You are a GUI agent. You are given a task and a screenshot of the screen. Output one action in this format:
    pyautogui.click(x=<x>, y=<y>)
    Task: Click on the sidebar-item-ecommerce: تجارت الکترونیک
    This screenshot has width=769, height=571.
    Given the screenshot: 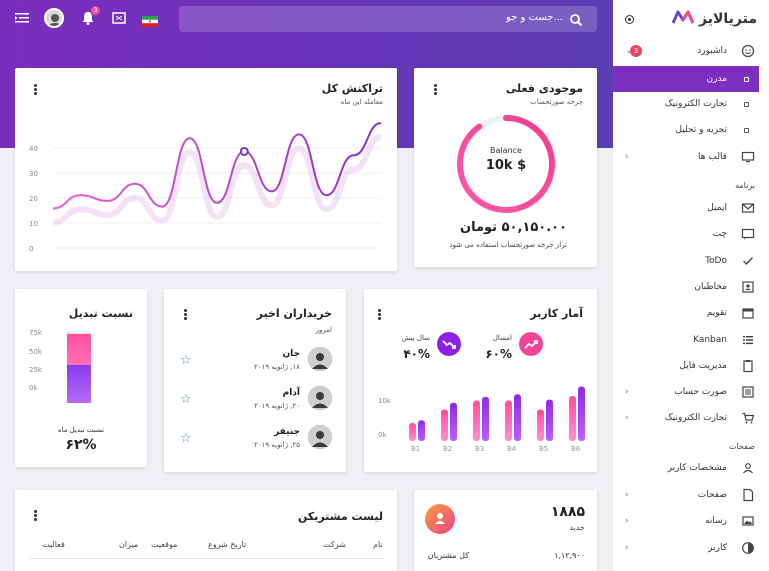 What is the action you would take?
    pyautogui.click(x=691, y=104)
    